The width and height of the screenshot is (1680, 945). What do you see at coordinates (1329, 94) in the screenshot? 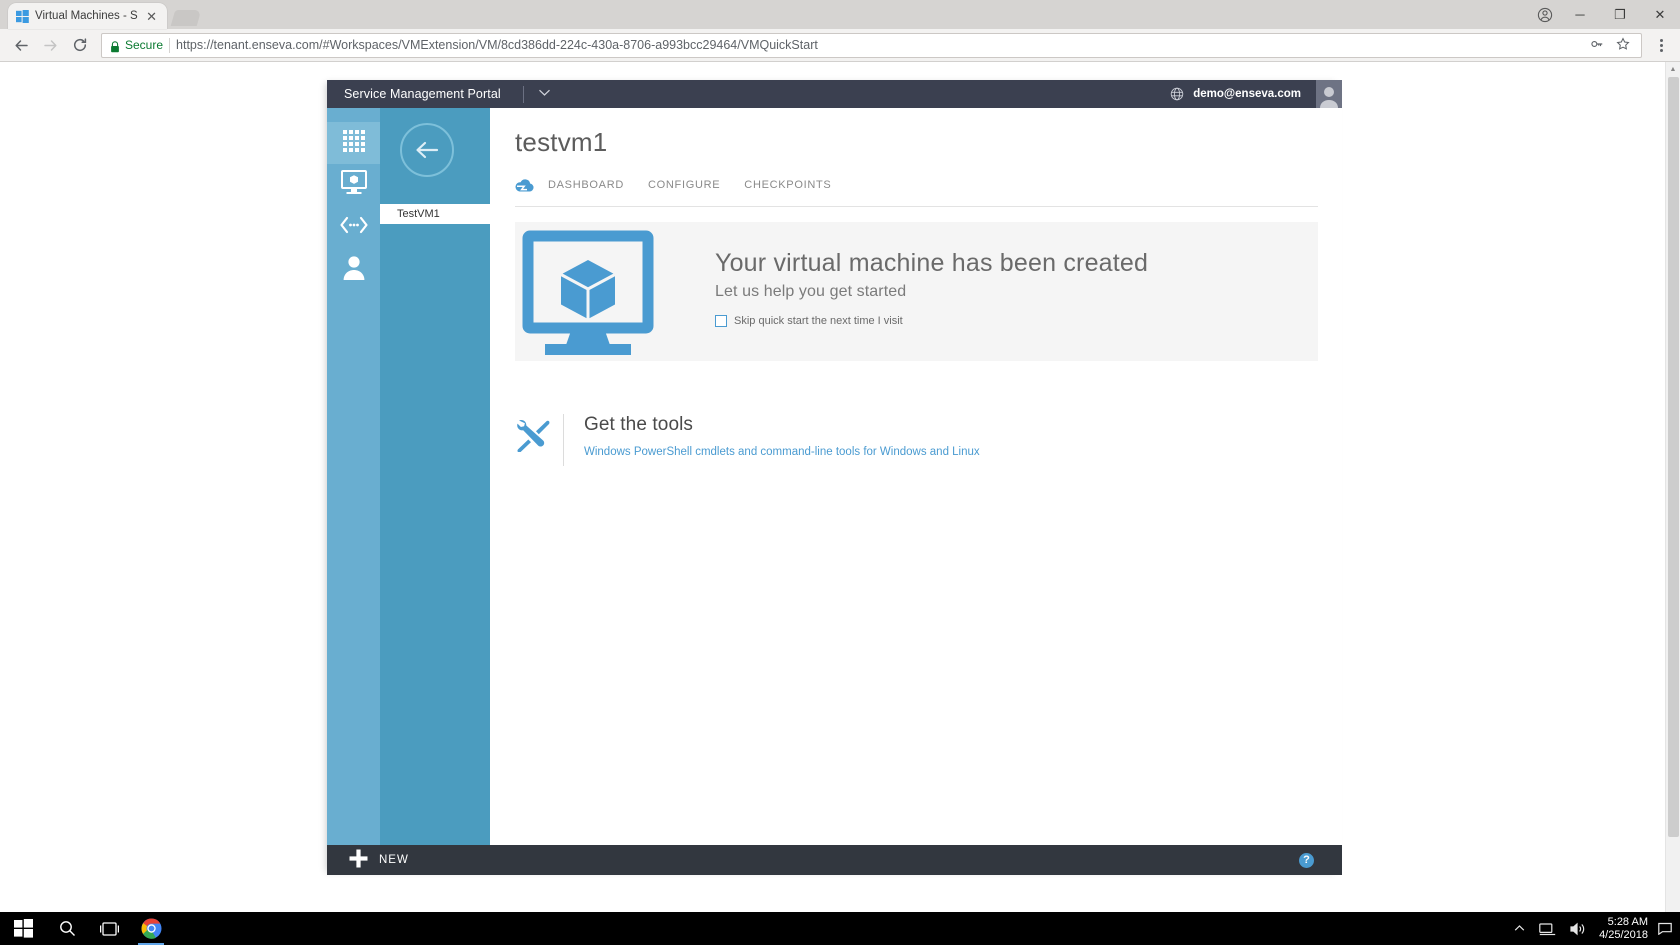
I see `user-avatar-icon` at bounding box center [1329, 94].